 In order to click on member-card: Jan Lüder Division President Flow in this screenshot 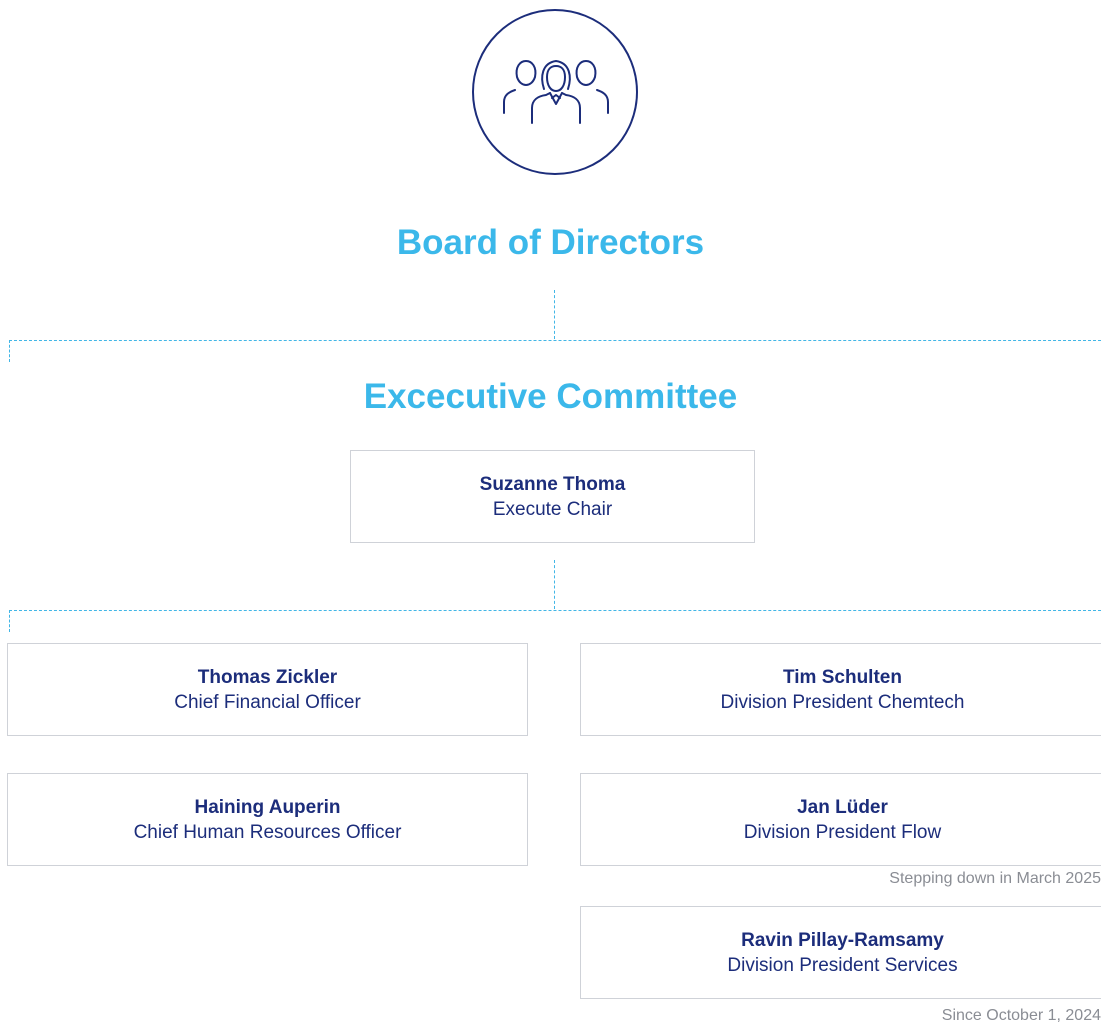, I will do `click(840, 819)`.